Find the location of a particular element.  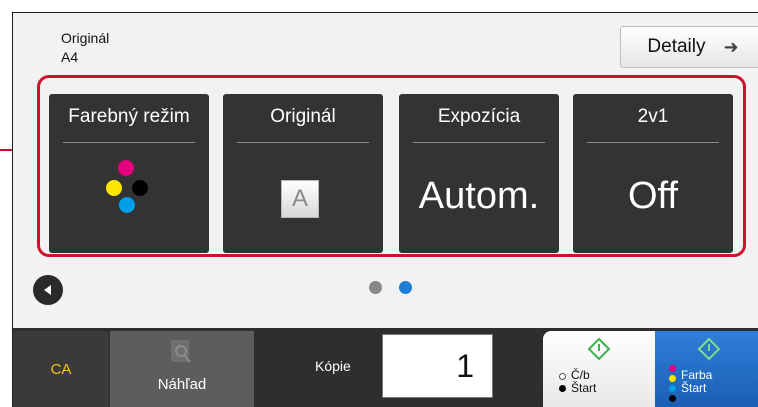

tile-exposure: Expozícia Autom. is located at coordinates (479, 173).